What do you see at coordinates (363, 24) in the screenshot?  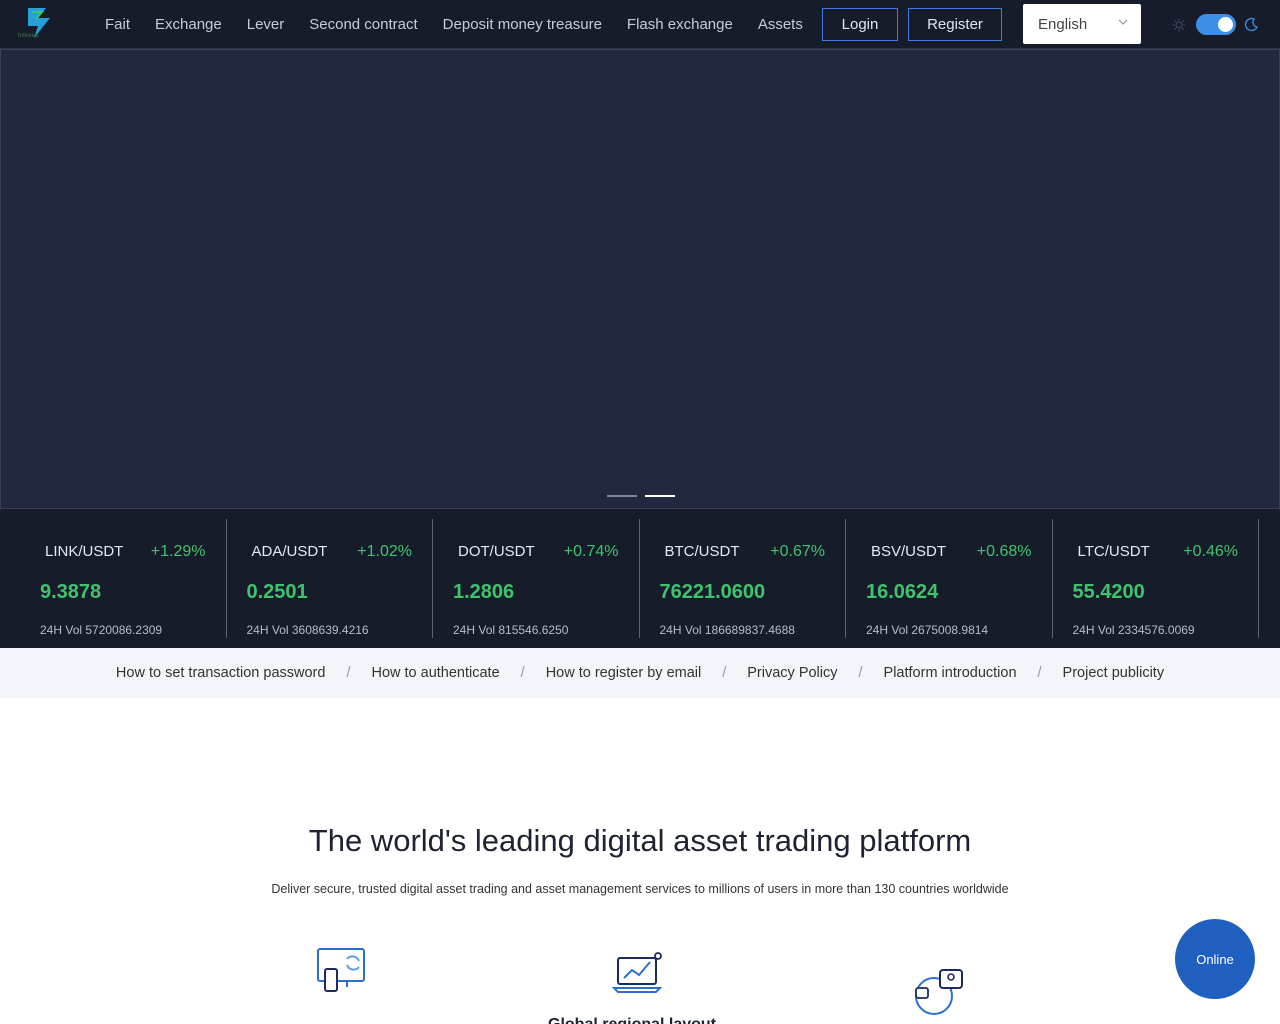 I see `nav-item-second-contract: Second contract` at bounding box center [363, 24].